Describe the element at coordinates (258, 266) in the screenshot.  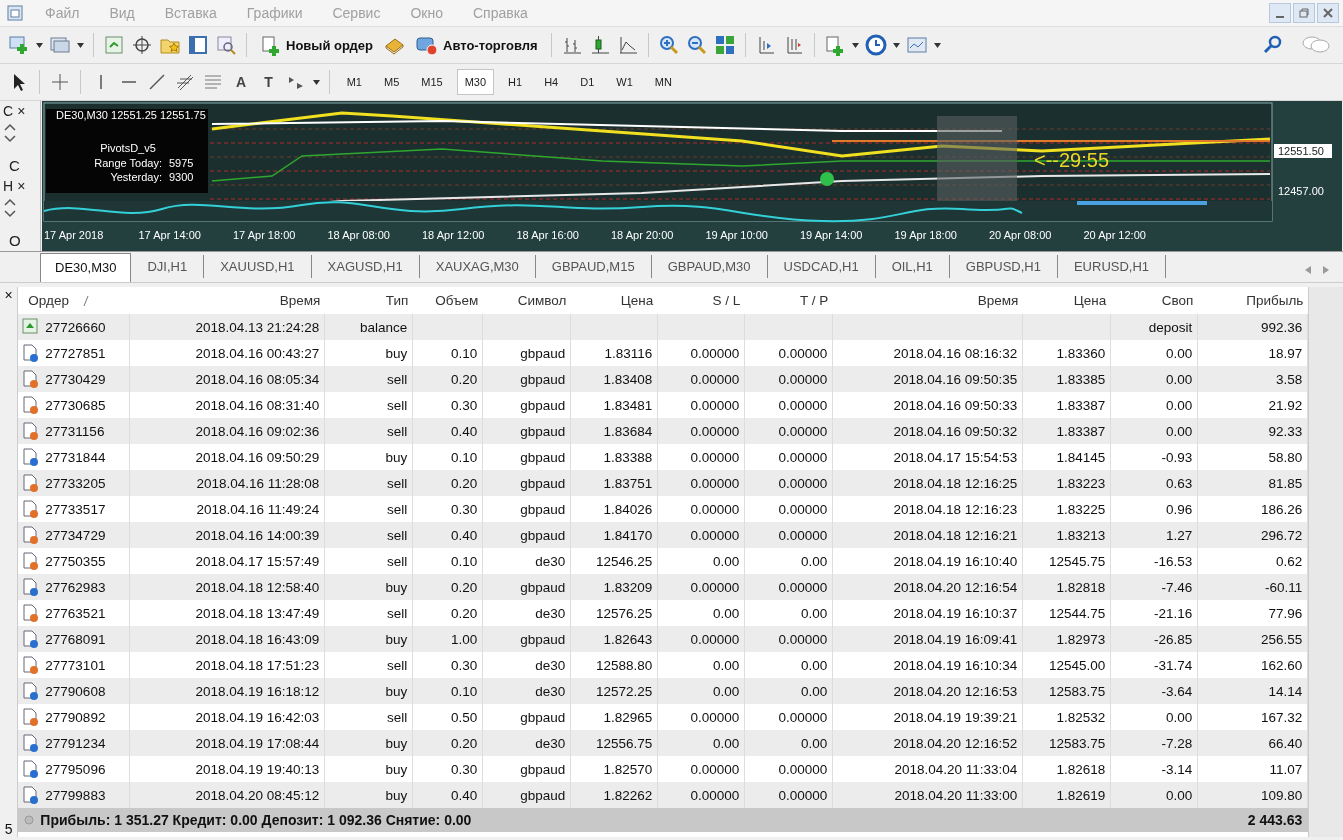
I see `chart-tab: XAUUSD,H1` at that location.